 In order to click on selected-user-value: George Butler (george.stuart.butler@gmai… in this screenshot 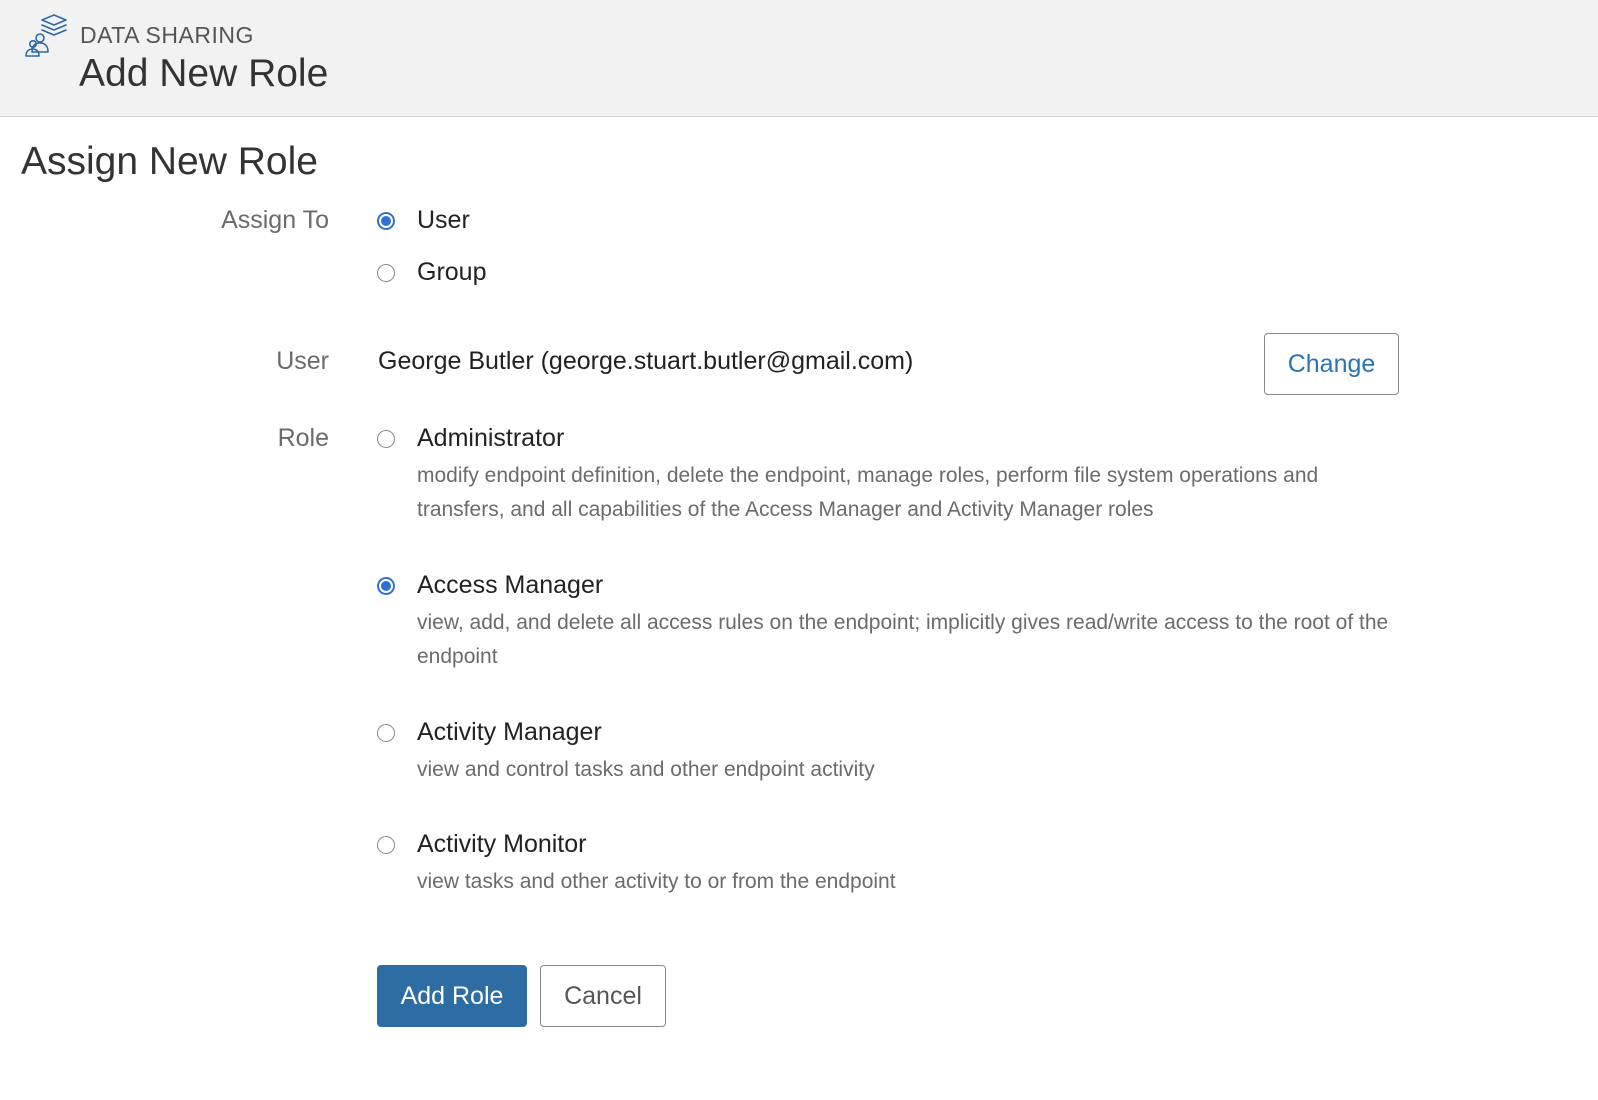, I will do `click(646, 361)`.